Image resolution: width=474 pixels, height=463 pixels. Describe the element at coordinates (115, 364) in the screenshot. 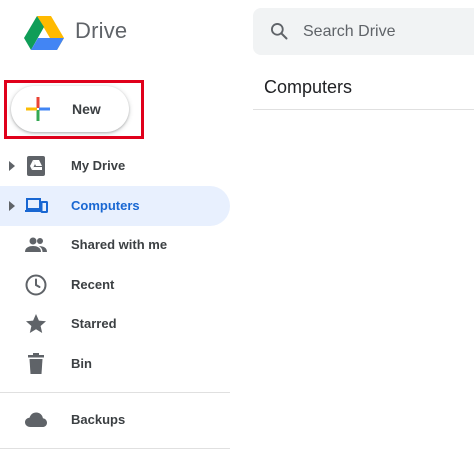

I see `sidebar-item-bin: Bin` at that location.